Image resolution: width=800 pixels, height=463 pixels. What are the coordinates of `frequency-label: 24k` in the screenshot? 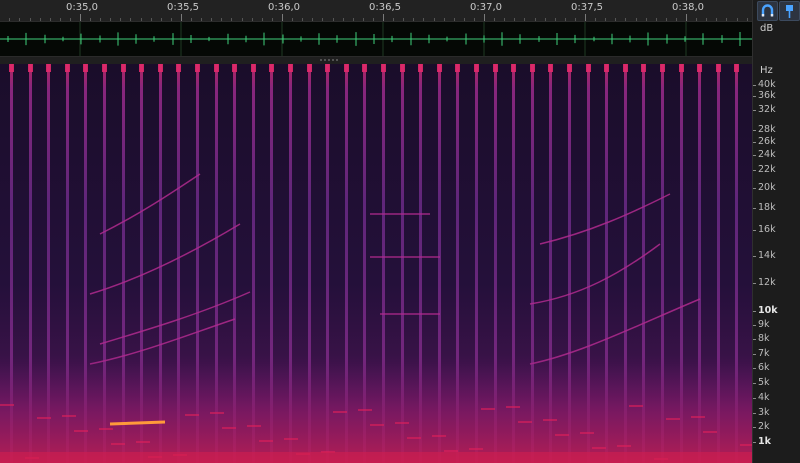 It's located at (767, 154).